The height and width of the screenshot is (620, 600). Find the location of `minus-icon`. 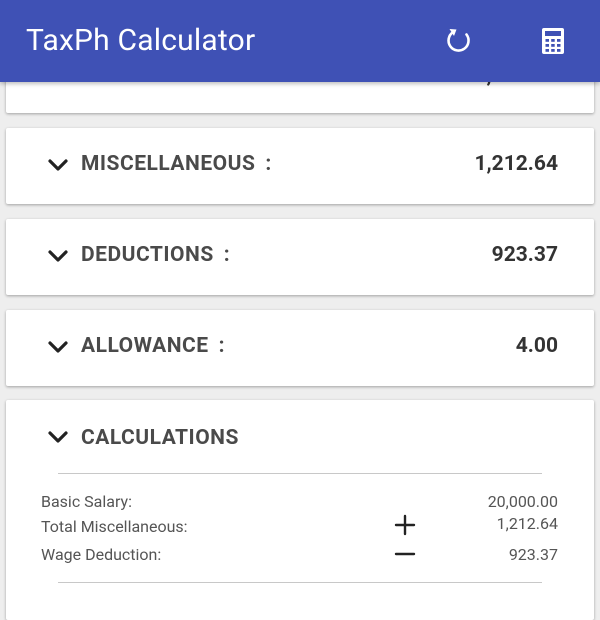

minus-icon is located at coordinates (405, 554).